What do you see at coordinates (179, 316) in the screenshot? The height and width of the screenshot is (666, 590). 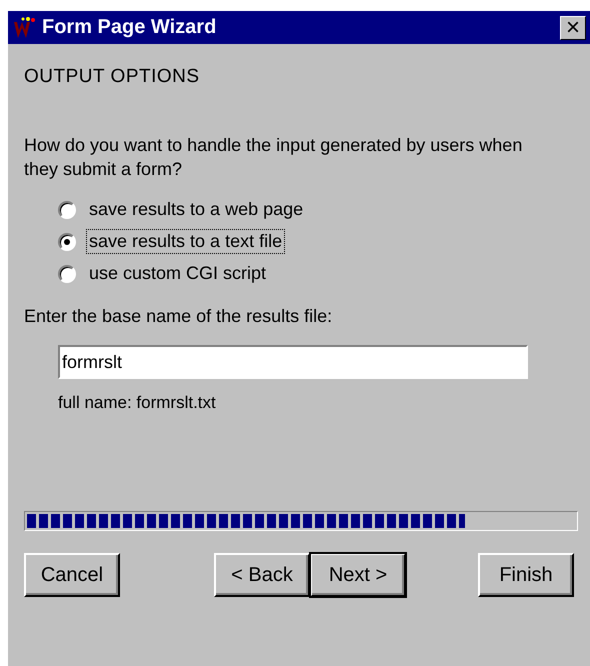 I see `field-label: Enter the base name of the results file:` at bounding box center [179, 316].